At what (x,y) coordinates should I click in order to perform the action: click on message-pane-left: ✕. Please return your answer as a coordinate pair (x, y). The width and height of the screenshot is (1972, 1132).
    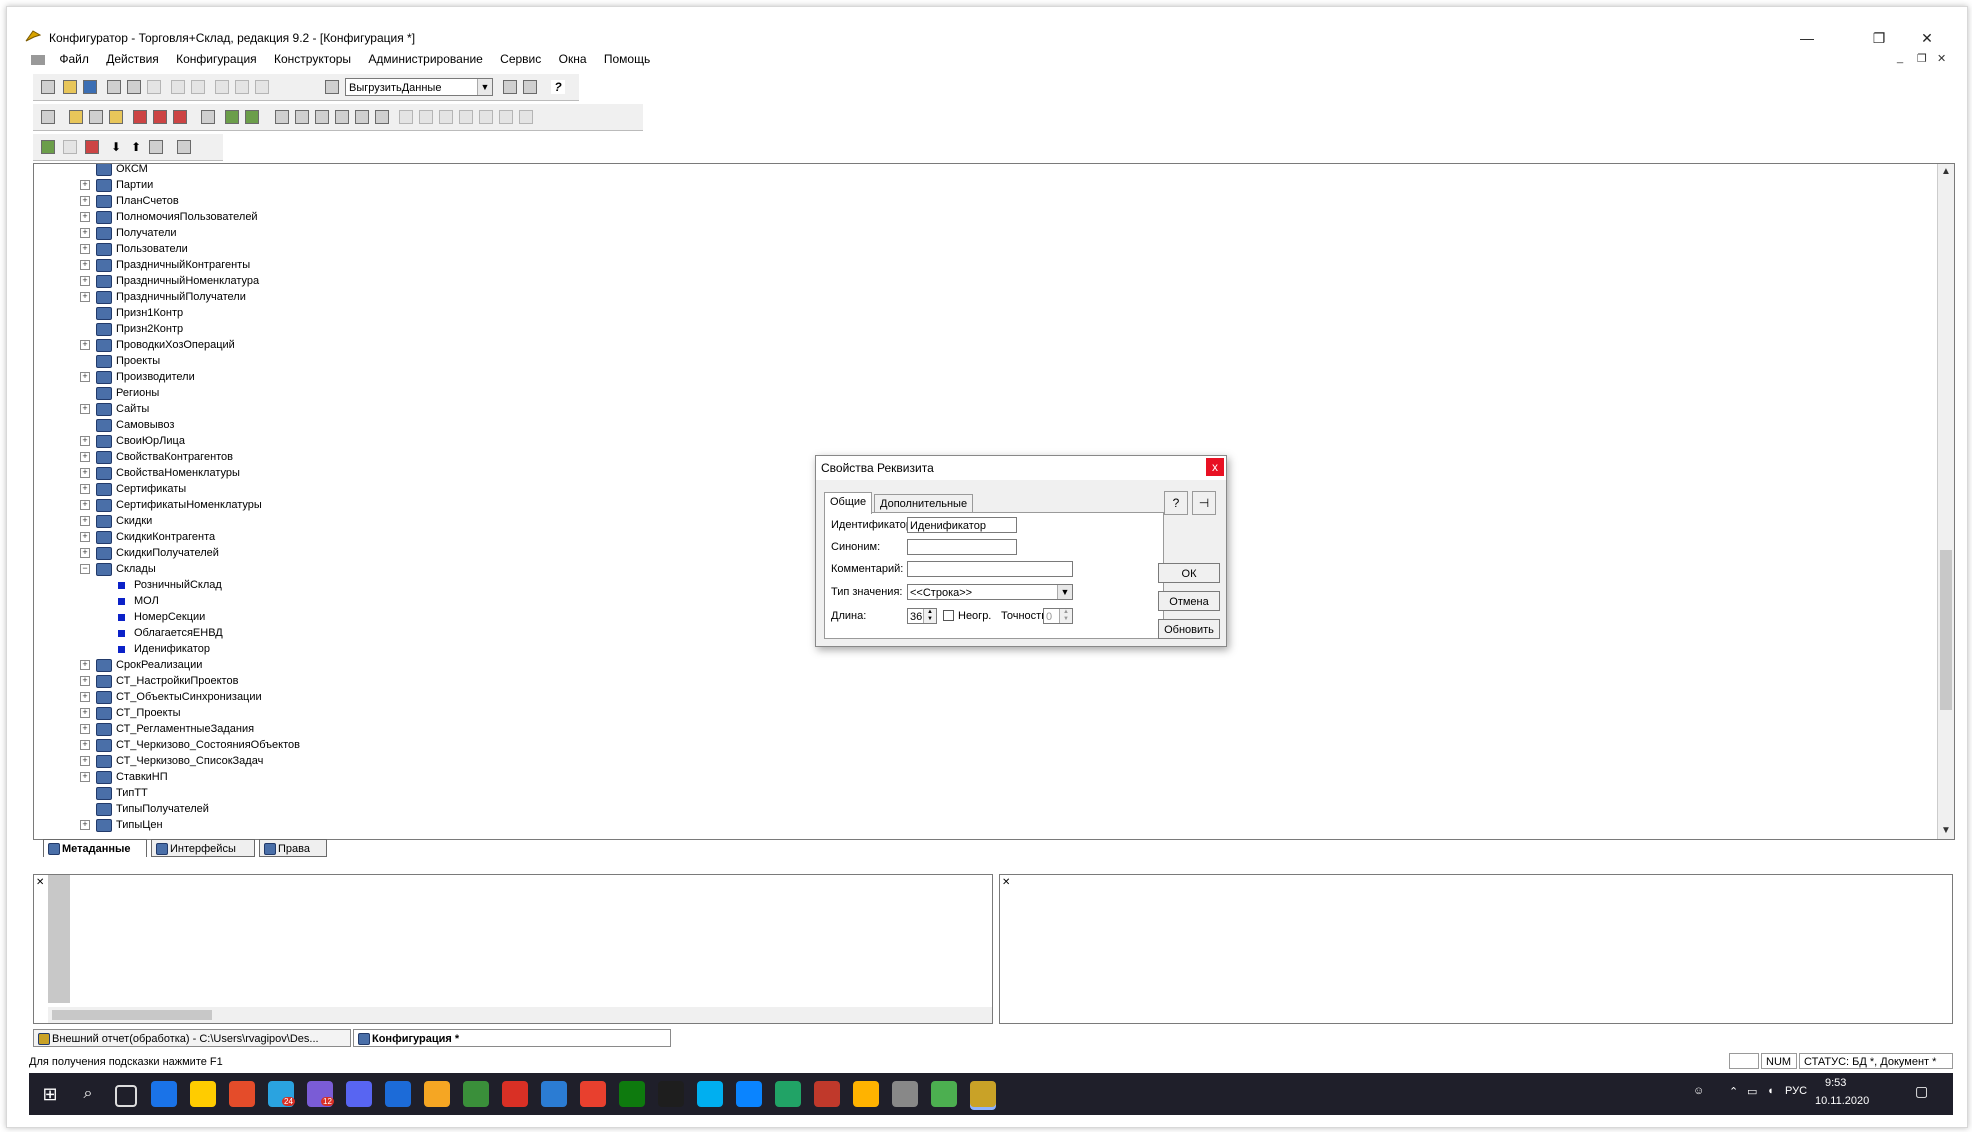
    Looking at the image, I should click on (513, 949).